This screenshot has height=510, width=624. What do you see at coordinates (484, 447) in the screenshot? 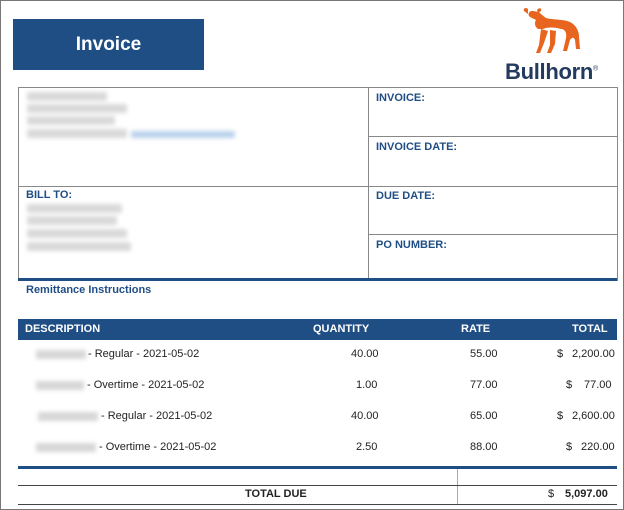
I see `line-item-rate: 88.00` at bounding box center [484, 447].